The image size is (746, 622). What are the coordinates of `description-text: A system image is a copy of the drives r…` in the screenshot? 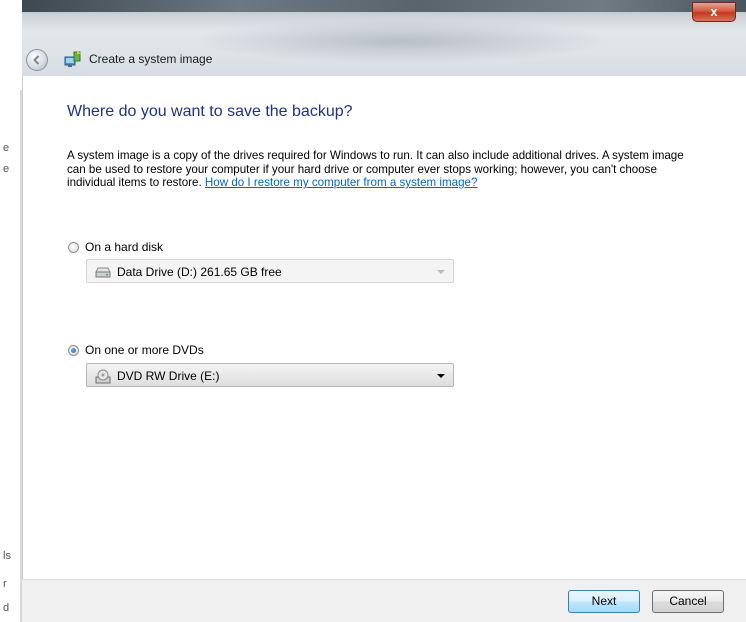 It's located at (382, 169).